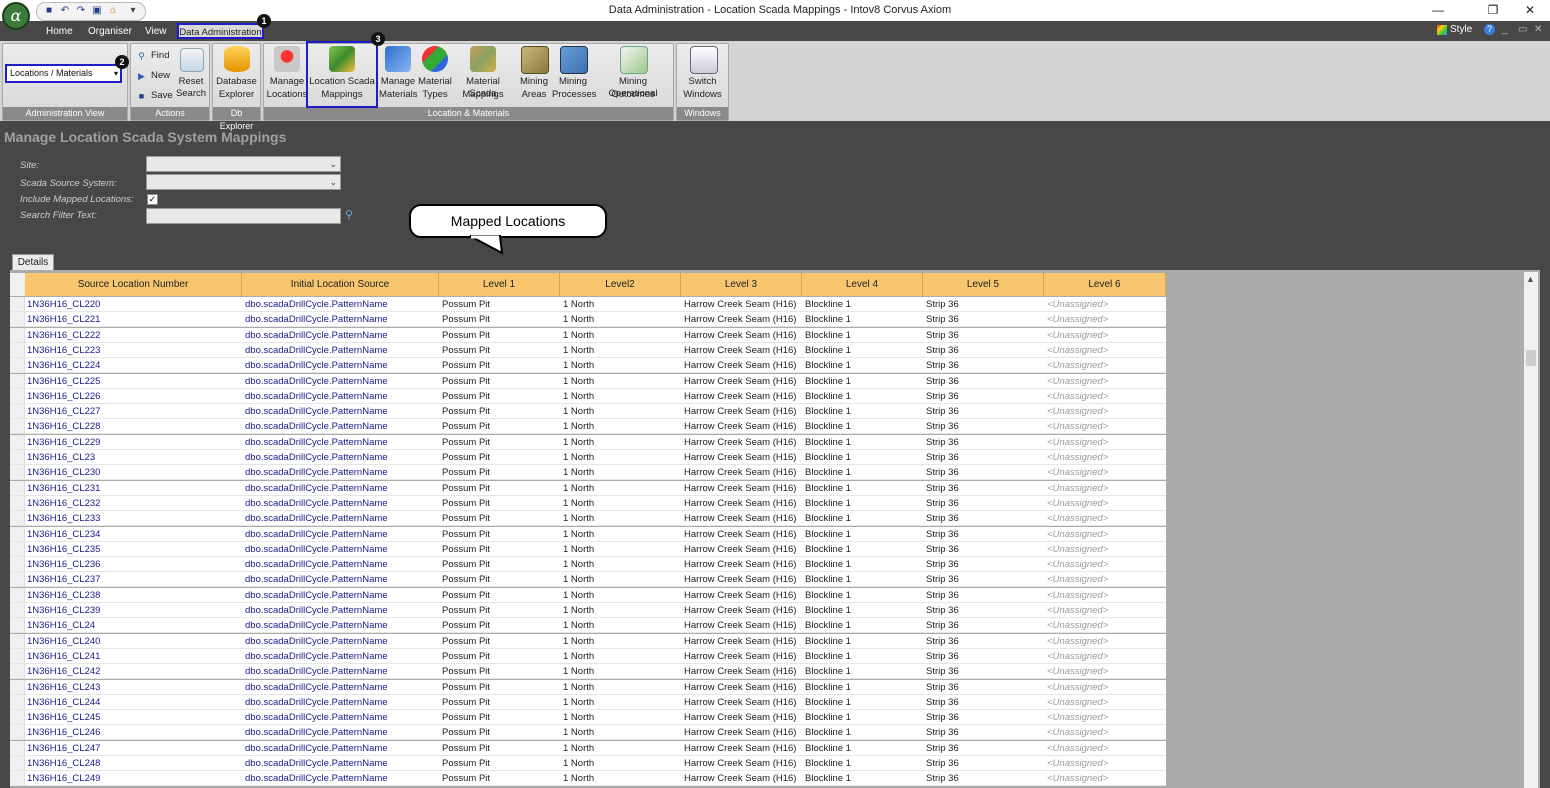 This screenshot has height=788, width=1550. Describe the element at coordinates (983, 284) in the screenshot. I see `column-header: Level 5` at that location.